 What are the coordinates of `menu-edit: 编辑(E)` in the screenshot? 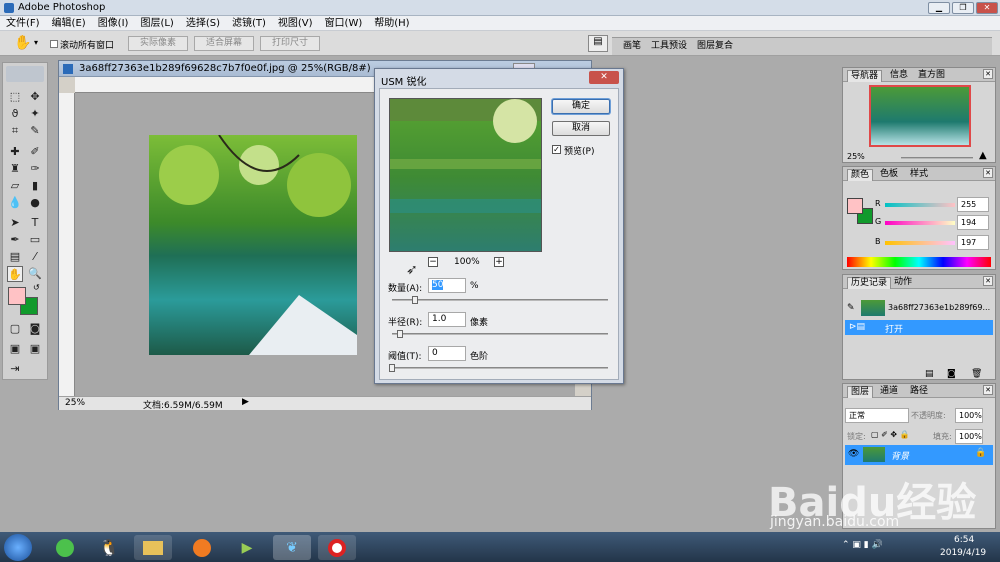 It's located at (69, 23).